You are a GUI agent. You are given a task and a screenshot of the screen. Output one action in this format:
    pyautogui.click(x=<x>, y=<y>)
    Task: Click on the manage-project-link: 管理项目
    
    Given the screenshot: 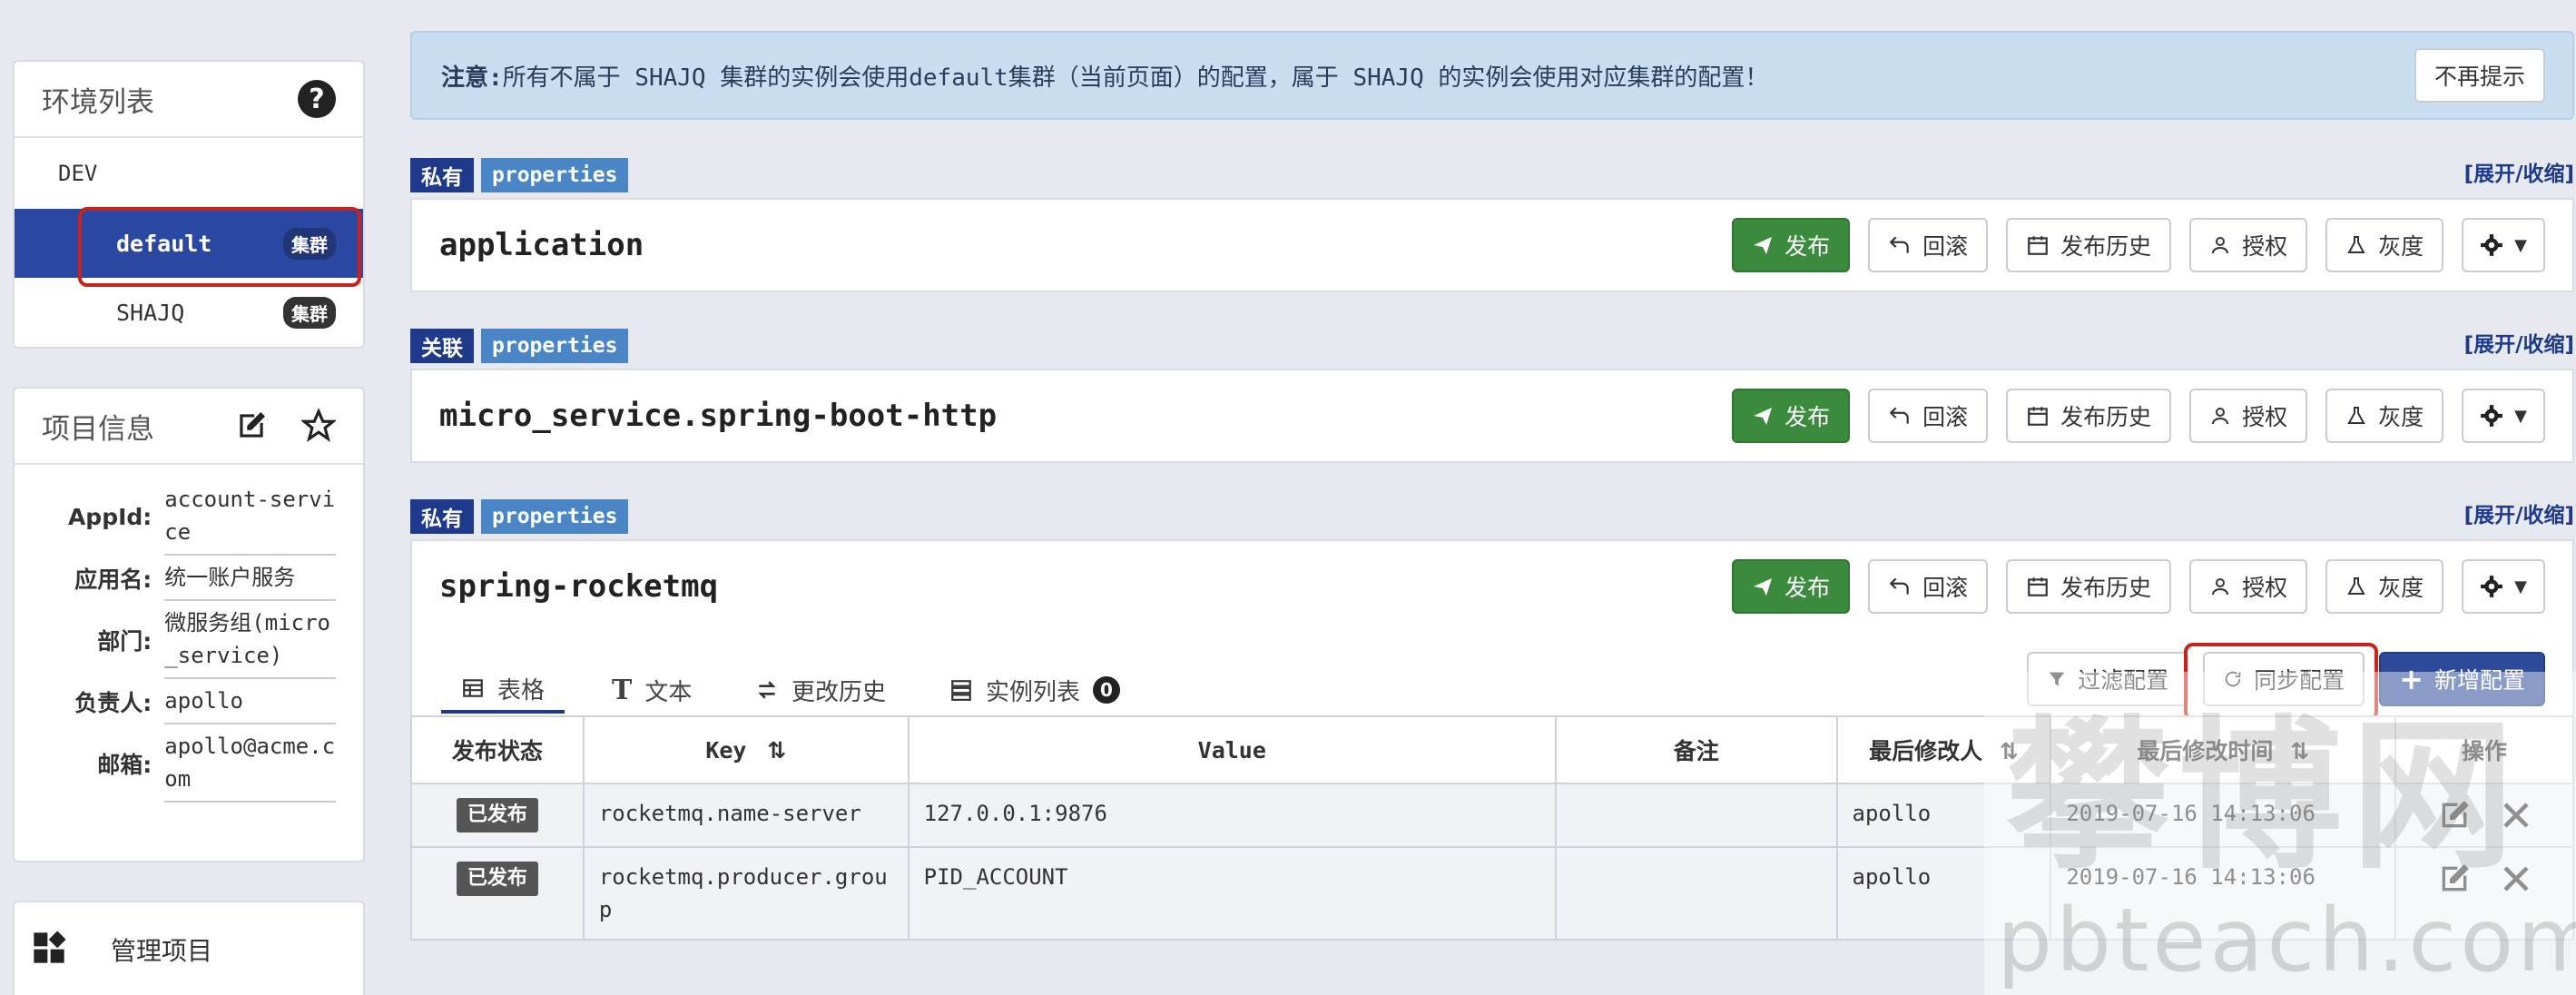 What is the action you would take?
    pyautogui.click(x=189, y=948)
    